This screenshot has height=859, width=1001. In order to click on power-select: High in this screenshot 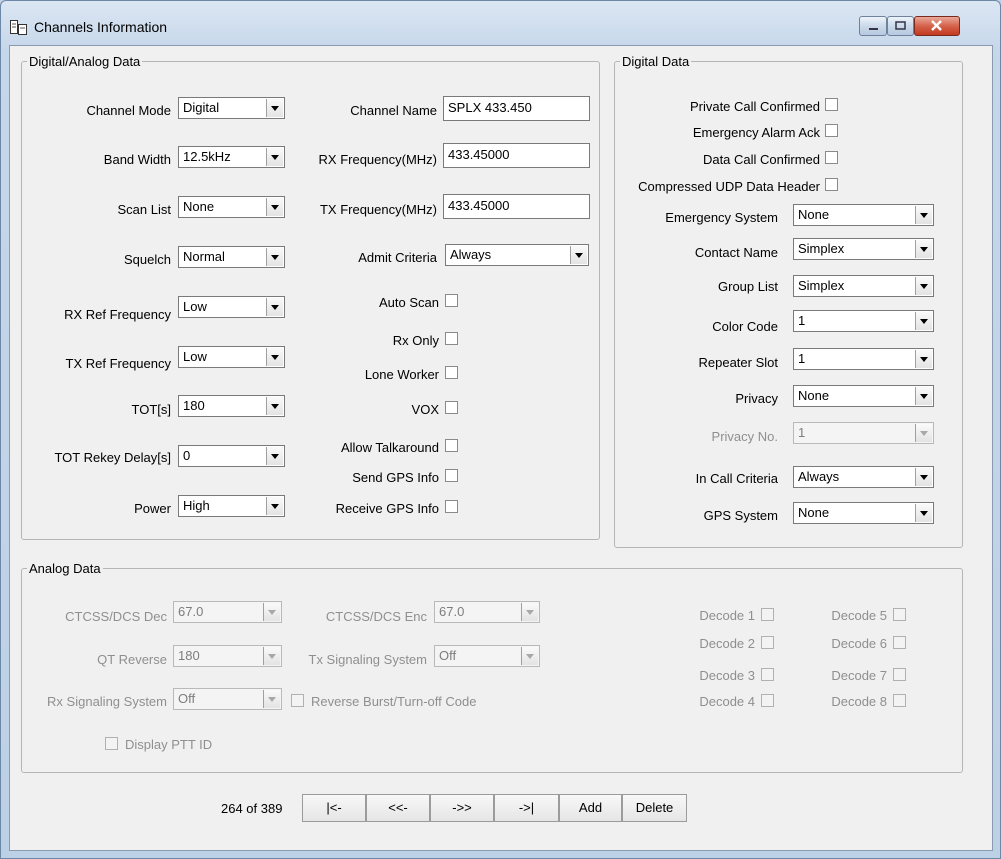, I will do `click(231, 506)`.